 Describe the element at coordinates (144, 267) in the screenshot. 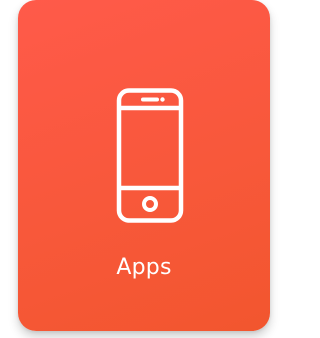

I see `tile-label: Apps` at that location.